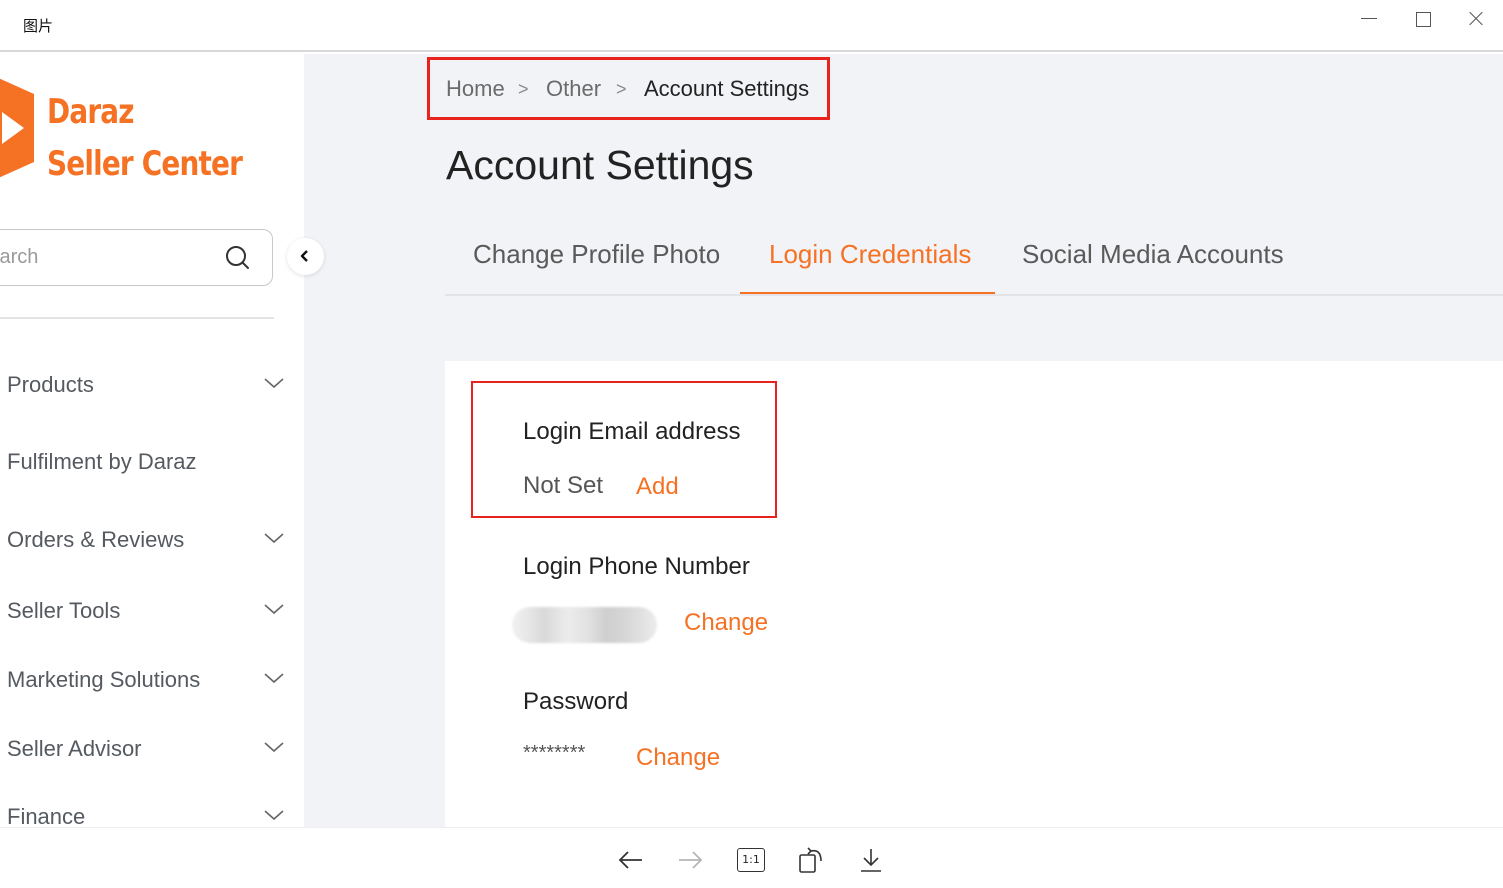  What do you see at coordinates (145, 164) in the screenshot?
I see `logo-line-seller-center: Seller Center` at bounding box center [145, 164].